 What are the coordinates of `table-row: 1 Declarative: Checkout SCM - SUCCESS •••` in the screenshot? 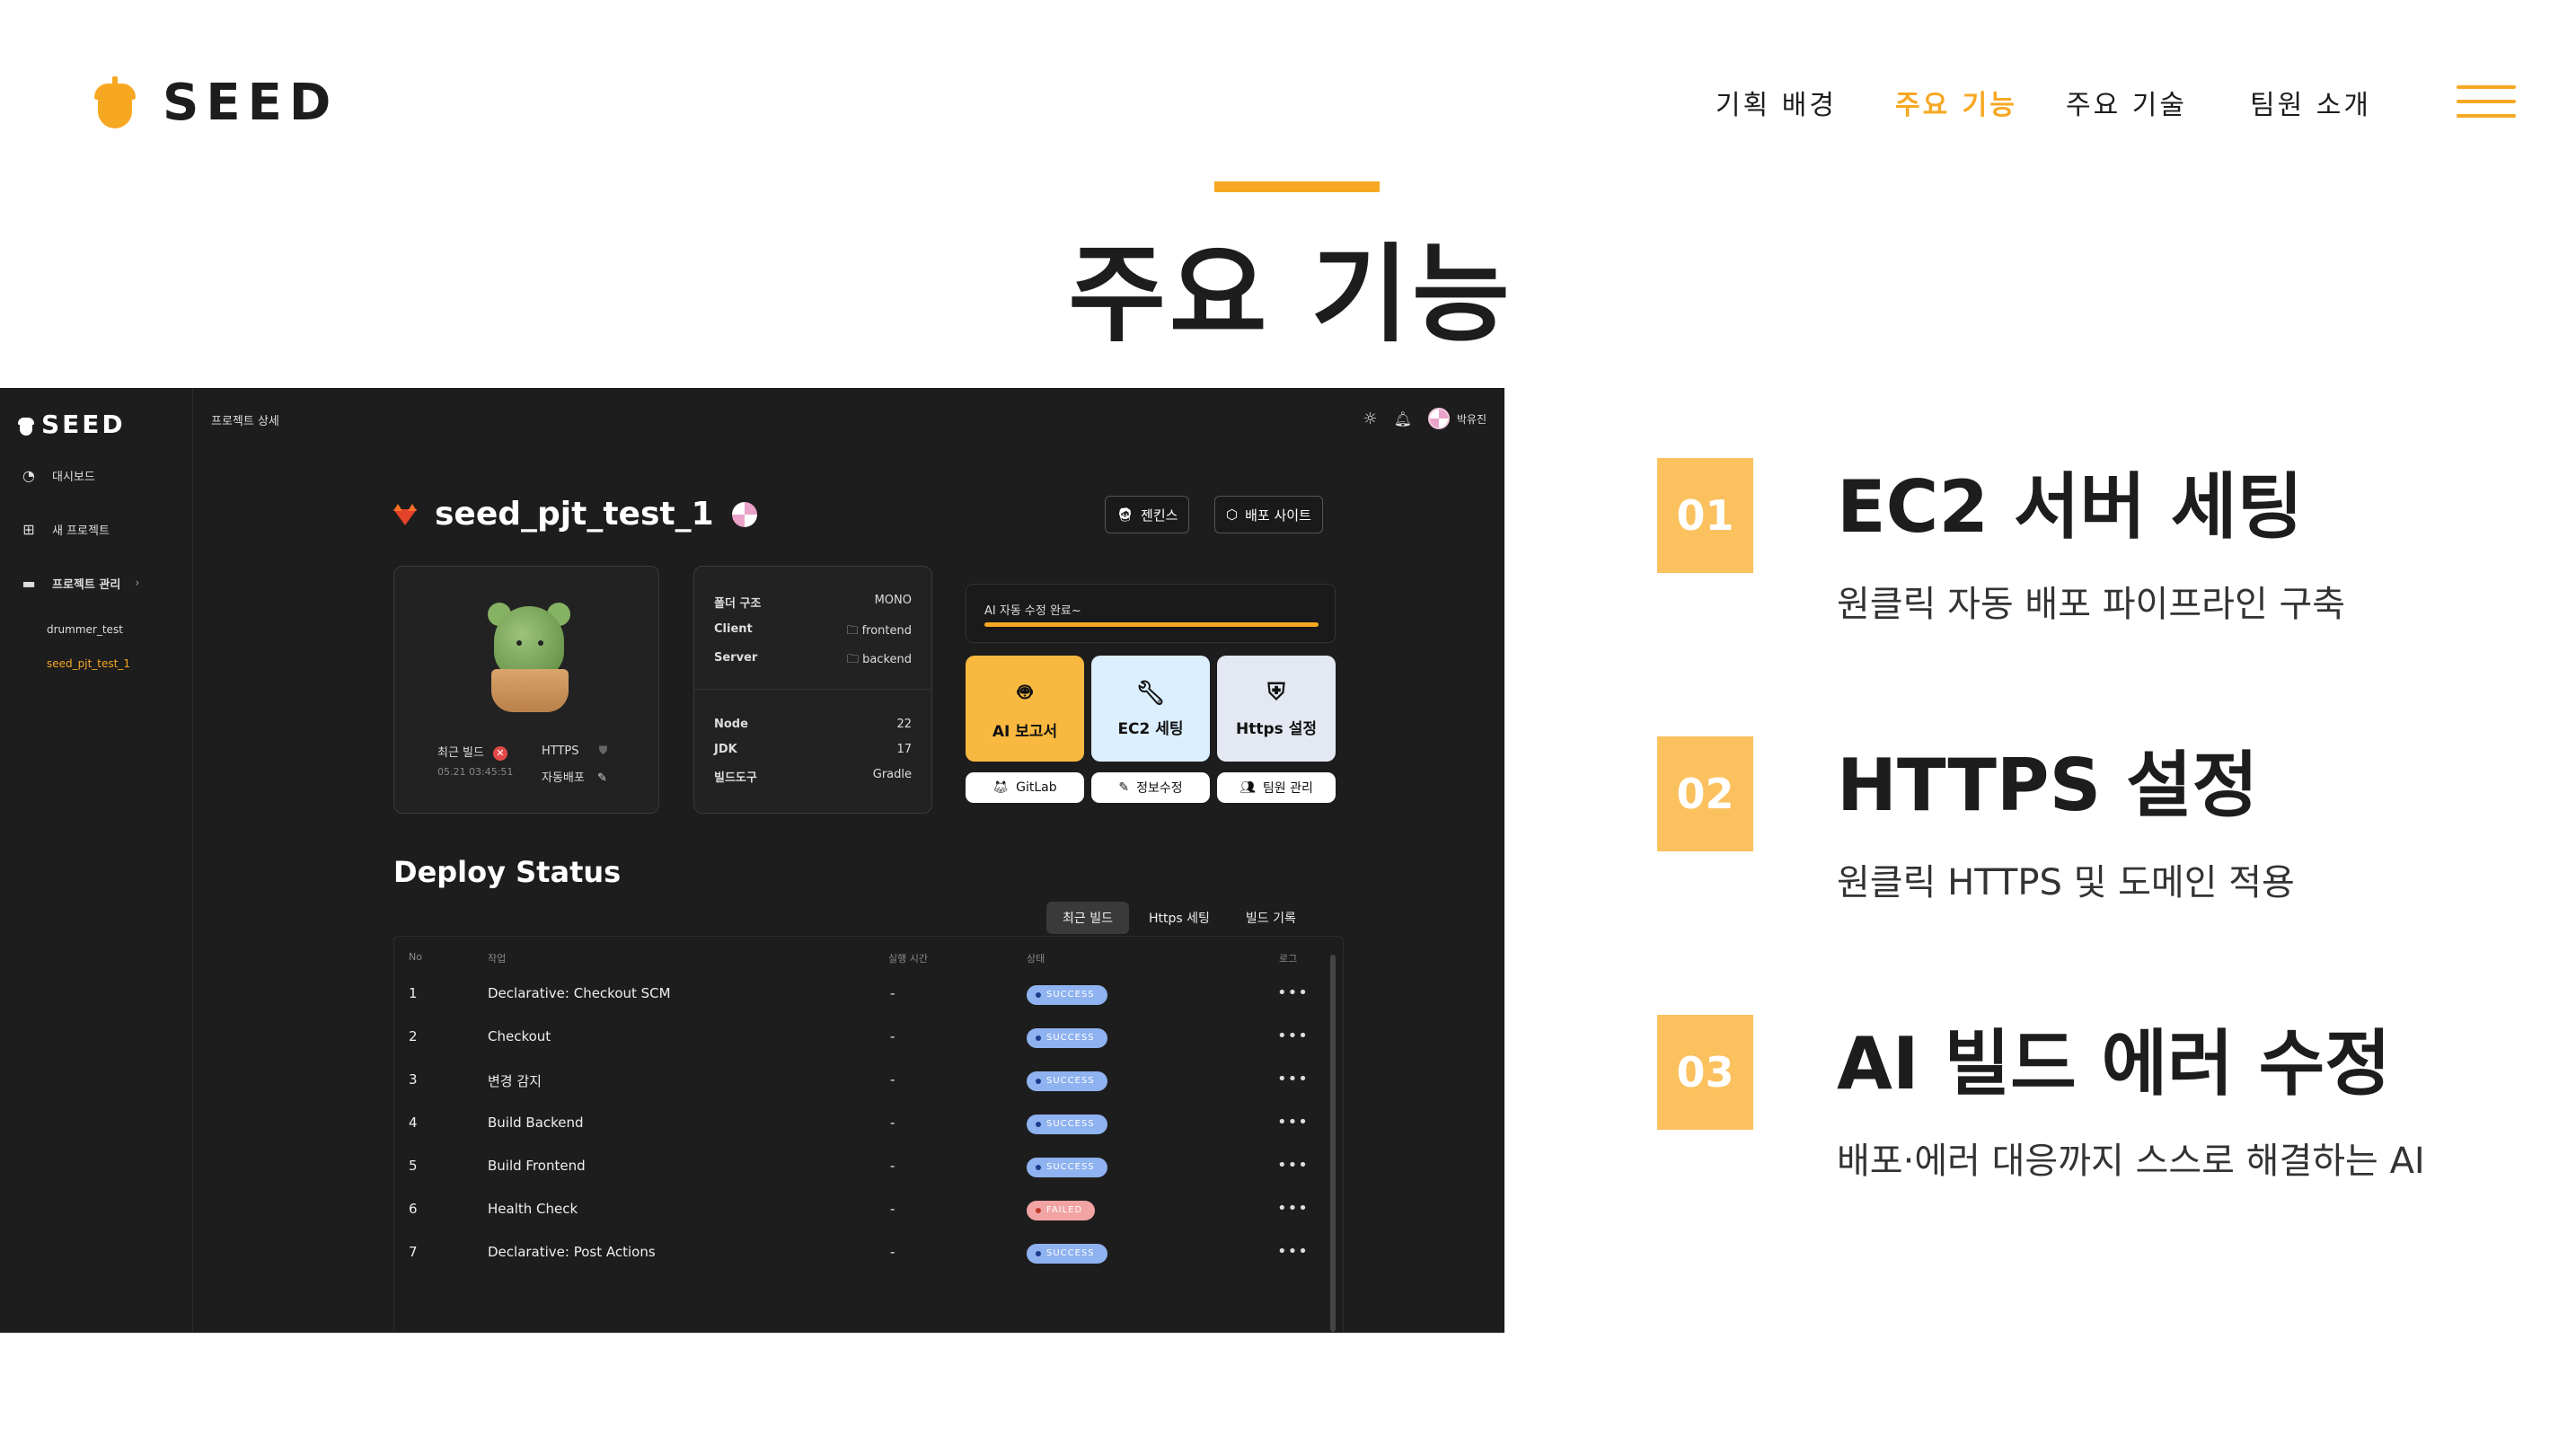 It's located at (861, 994).